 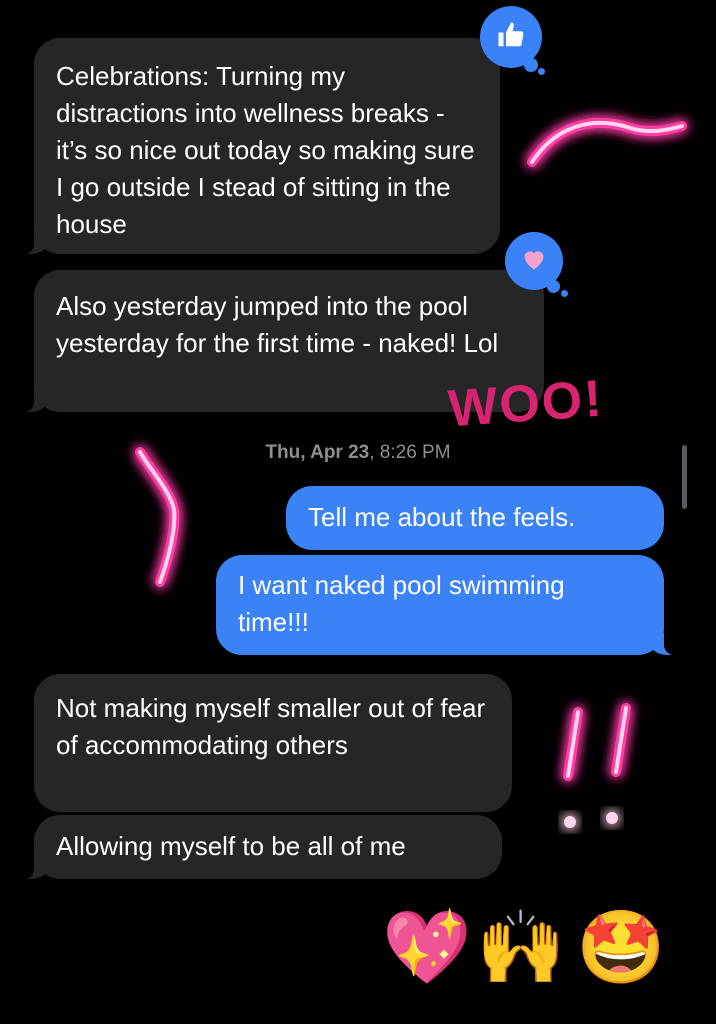 I want to click on message-text: Allowing myself to be all of me, so click(x=231, y=846).